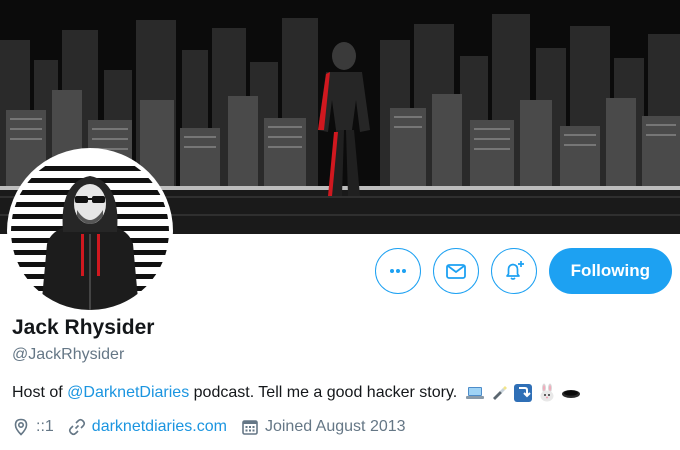 The image size is (680, 450). Describe the element at coordinates (40, 392) in the screenshot. I see `bio-text-prefix: Host of` at that location.